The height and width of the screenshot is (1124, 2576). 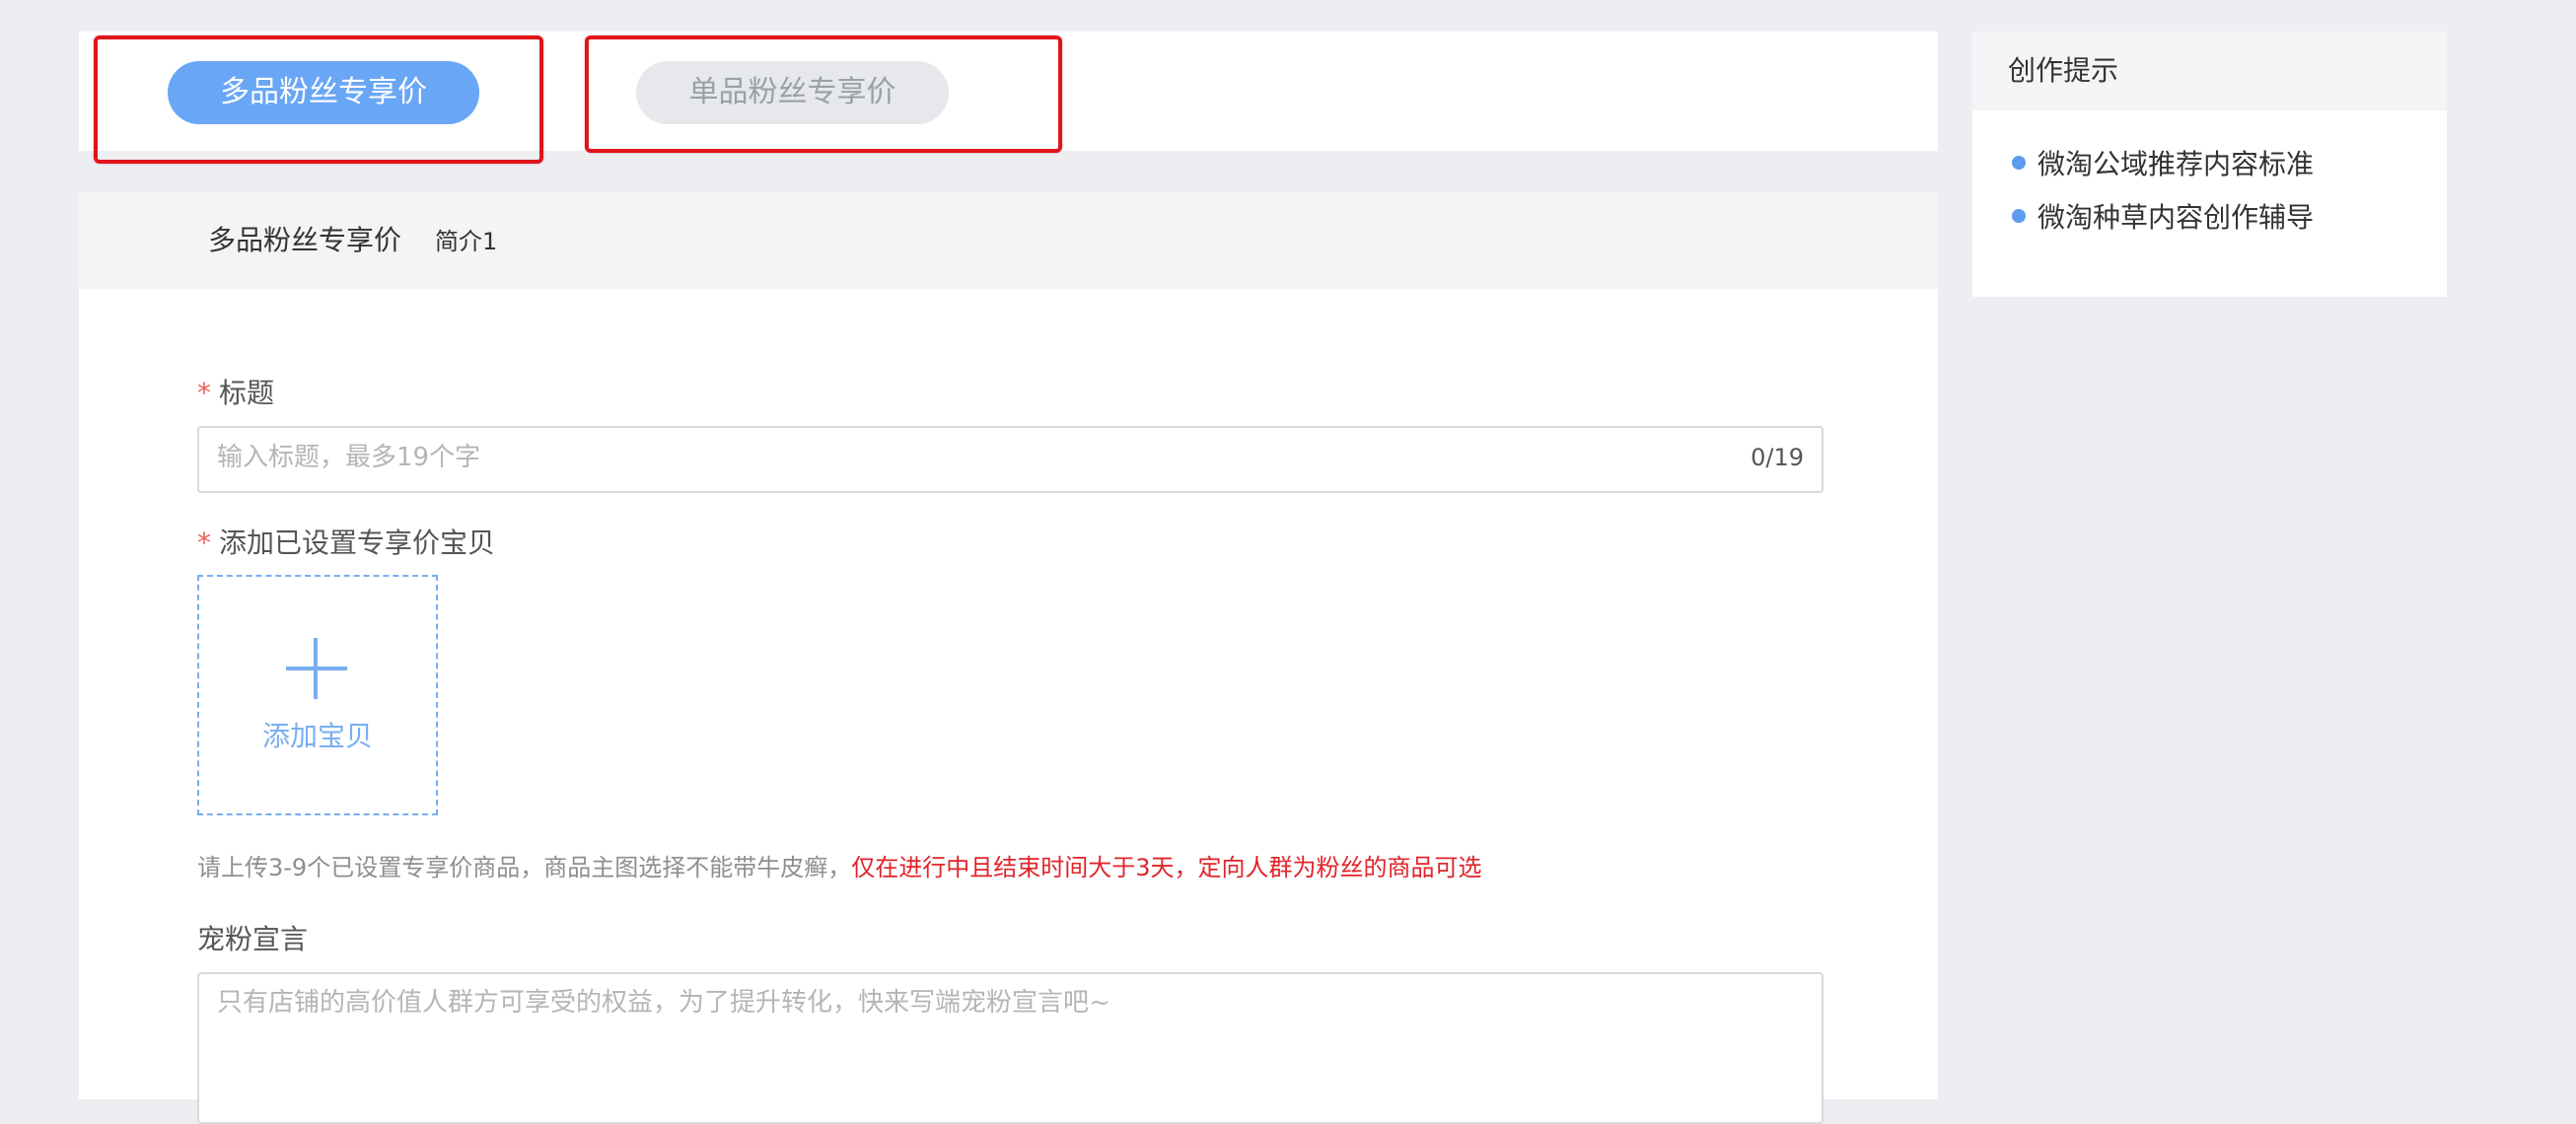 What do you see at coordinates (2163, 218) in the screenshot?
I see `tip-link-creation-guide: 微淘种草内容创作辅导` at bounding box center [2163, 218].